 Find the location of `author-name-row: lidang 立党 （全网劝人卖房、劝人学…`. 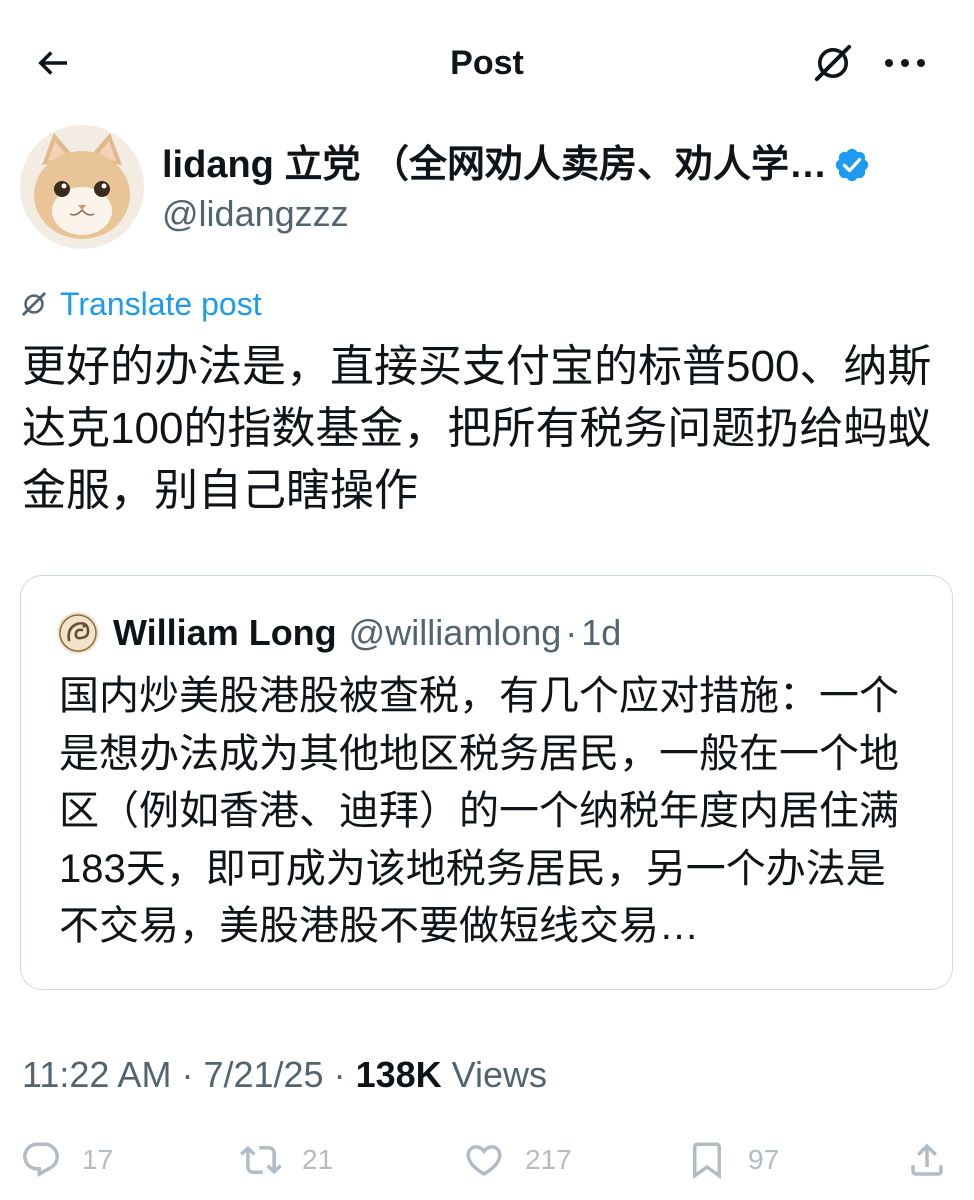

author-name-row: lidang 立党 （全网劝人卖房、劝人学… is located at coordinates (516, 165).